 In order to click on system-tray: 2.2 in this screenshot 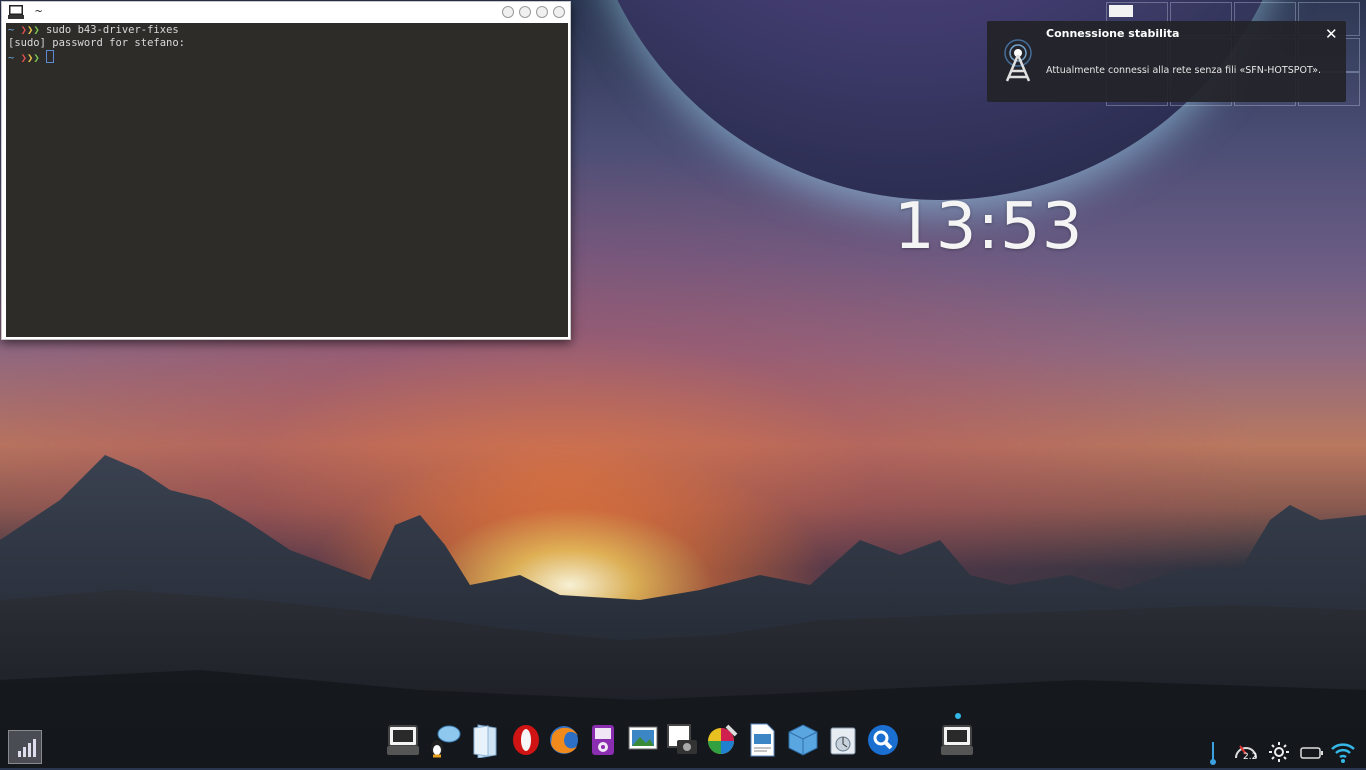, I will do `click(1283, 753)`.